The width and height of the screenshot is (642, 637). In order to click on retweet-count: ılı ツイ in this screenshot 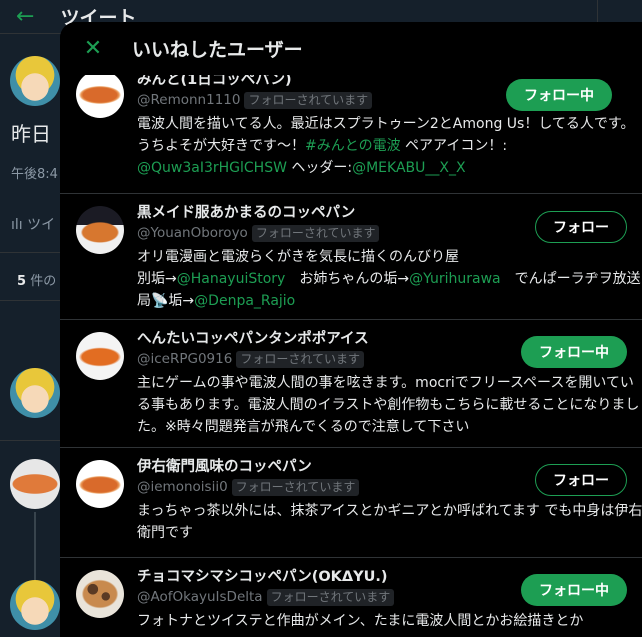, I will do `click(33, 225)`.